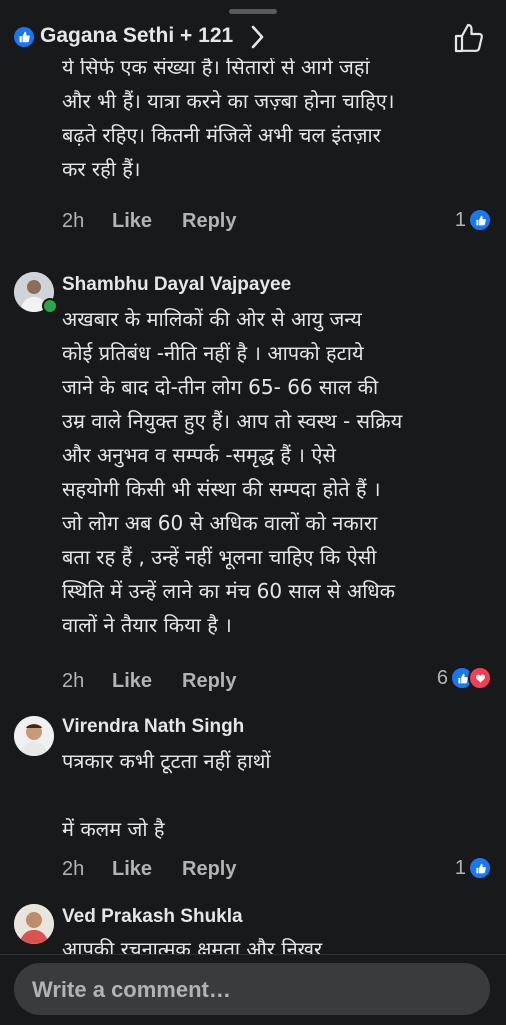 This screenshot has height=1025, width=506. I want to click on thumbs-up-outline-icon, so click(469, 38).